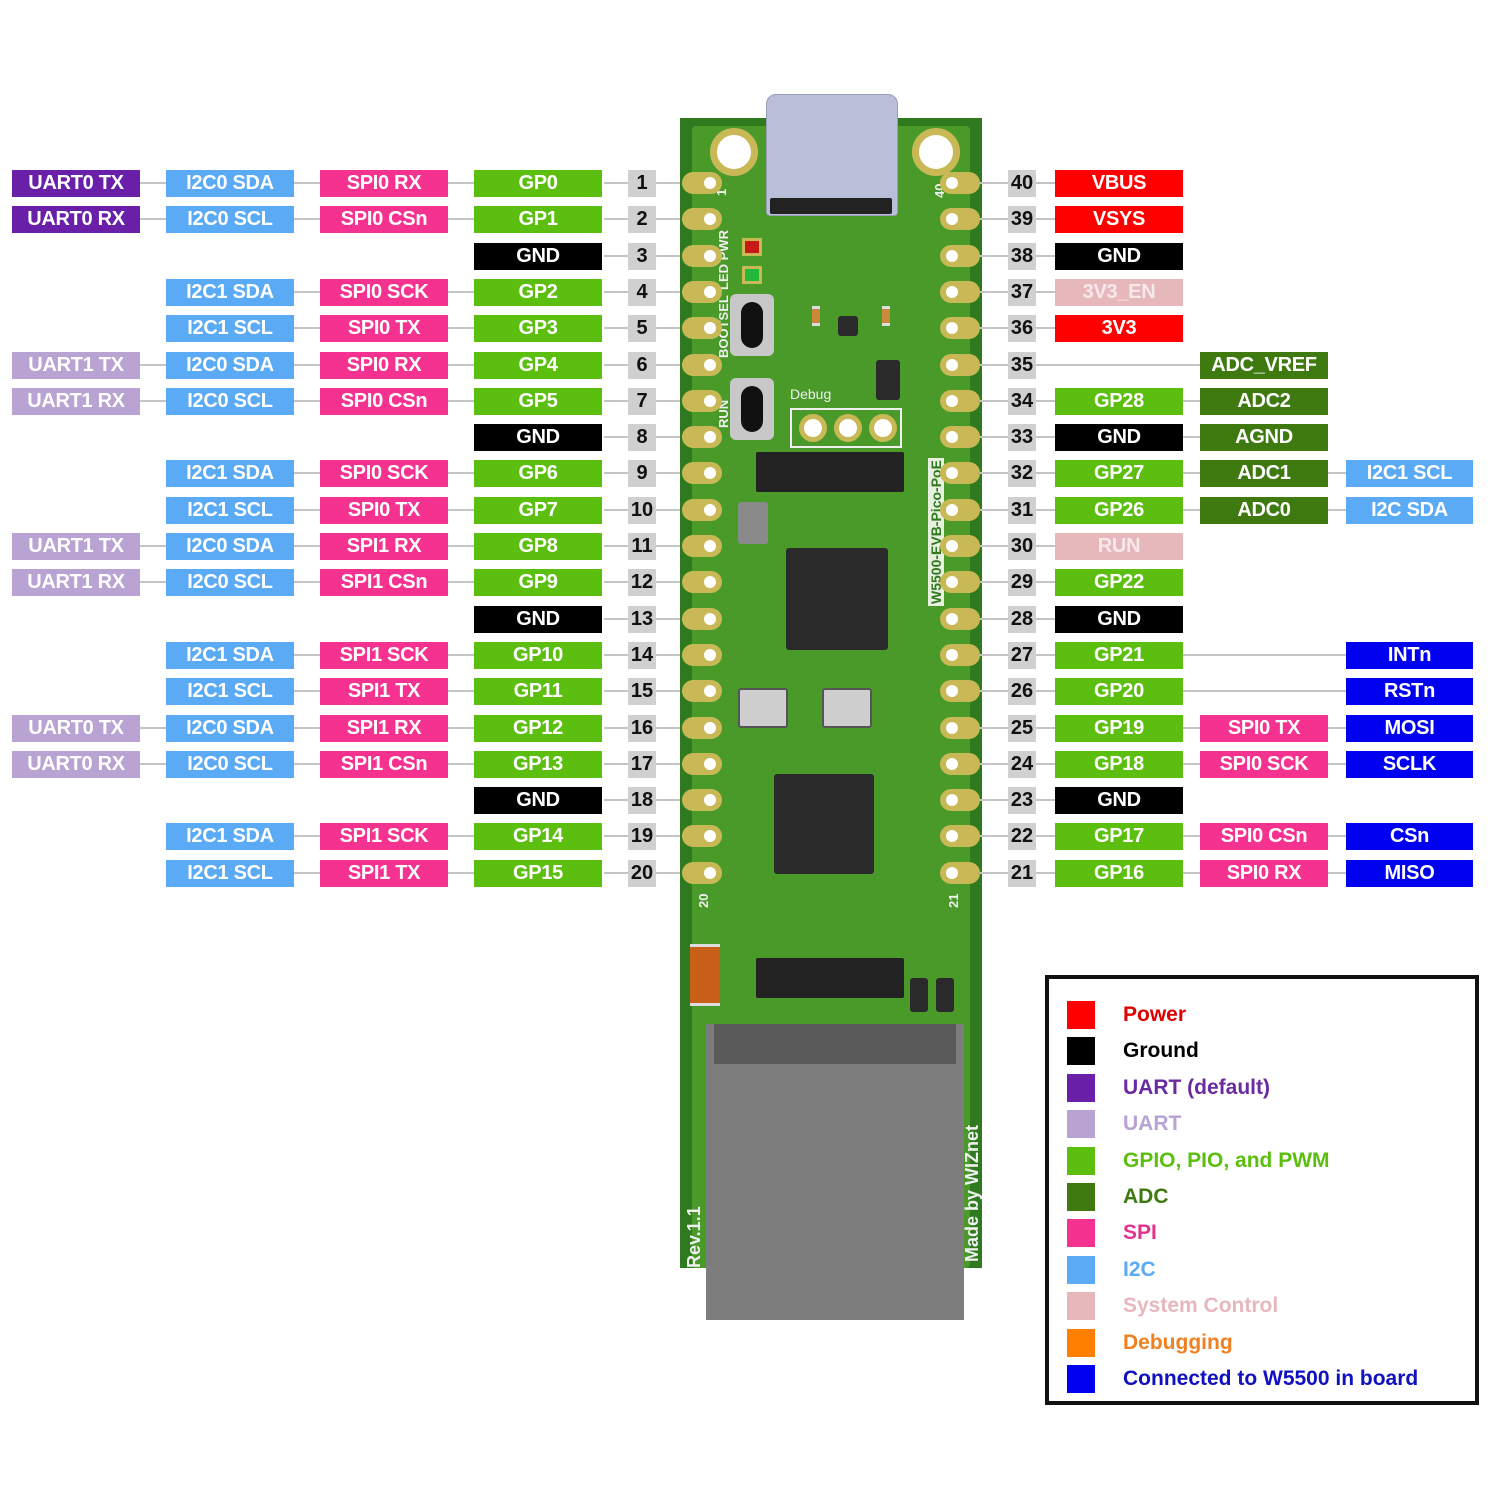  Describe the element at coordinates (642, 401) in the screenshot. I see `pin-number: 7` at that location.